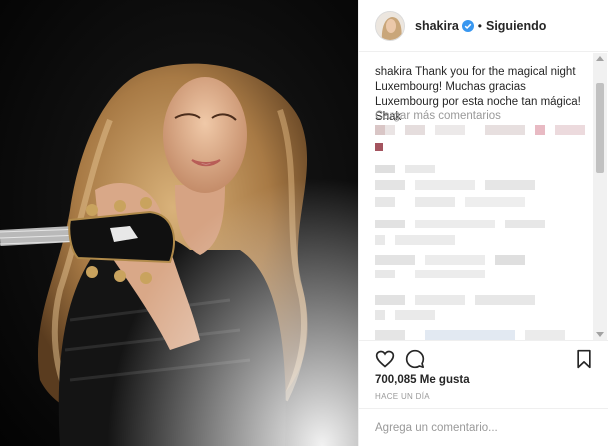 Image resolution: width=608 pixels, height=446 pixels. I want to click on caption-username: shakira, so click(393, 72).